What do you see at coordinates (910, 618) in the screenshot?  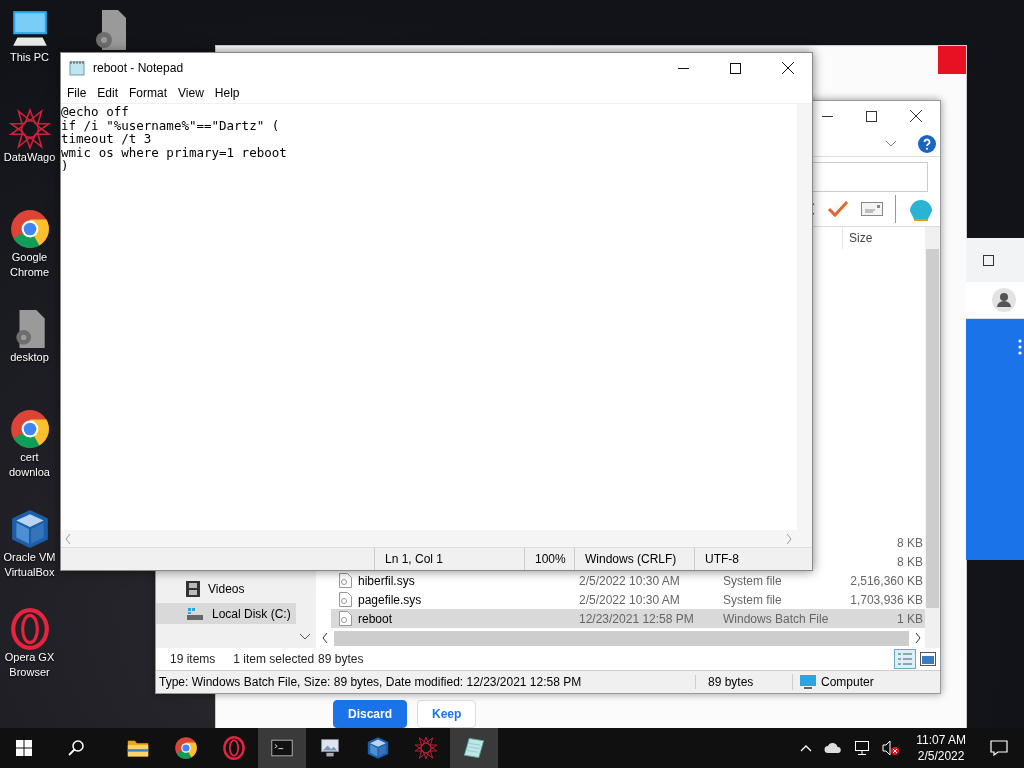 I see `file-size: 1 KB` at bounding box center [910, 618].